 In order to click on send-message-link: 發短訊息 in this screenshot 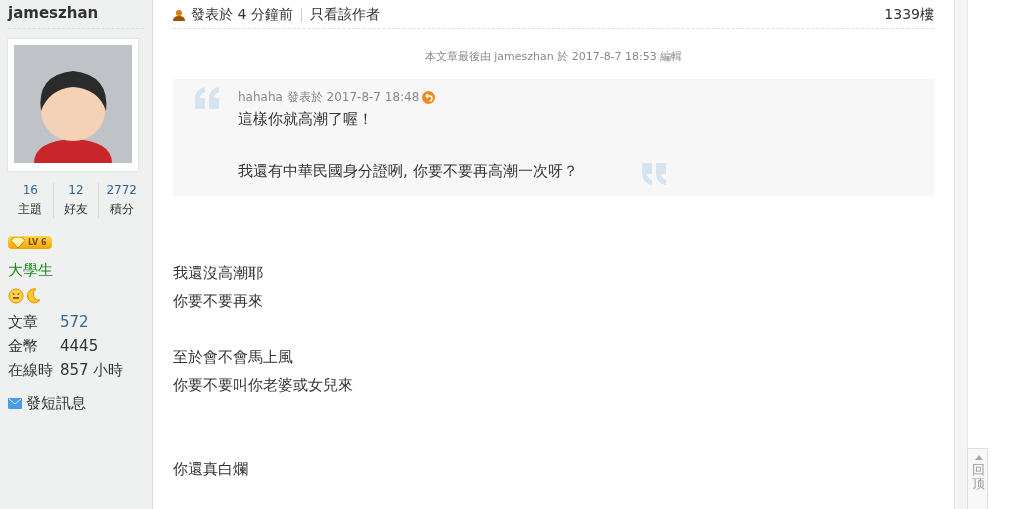, I will do `click(47, 403)`.